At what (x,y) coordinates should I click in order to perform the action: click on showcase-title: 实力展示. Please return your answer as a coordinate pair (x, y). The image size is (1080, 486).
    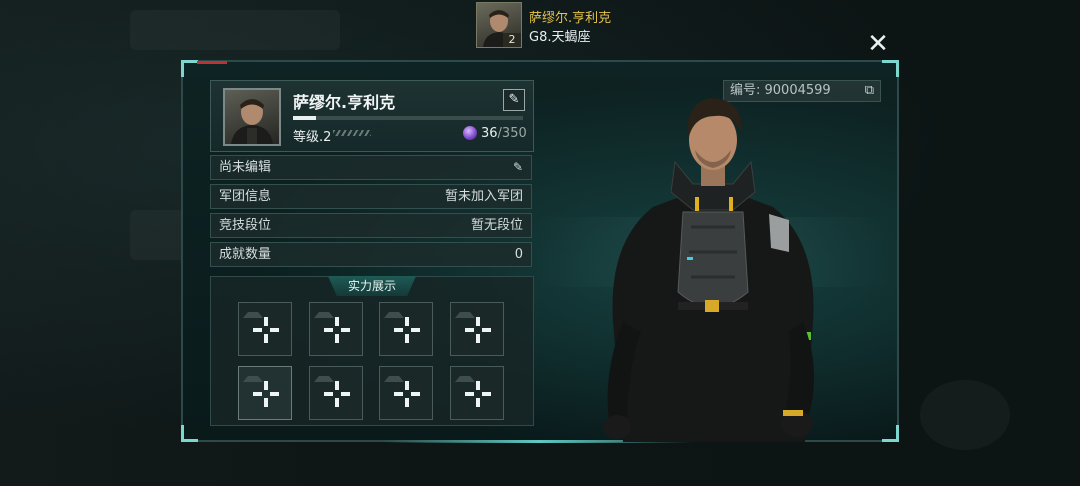
    Looking at the image, I should click on (372, 286).